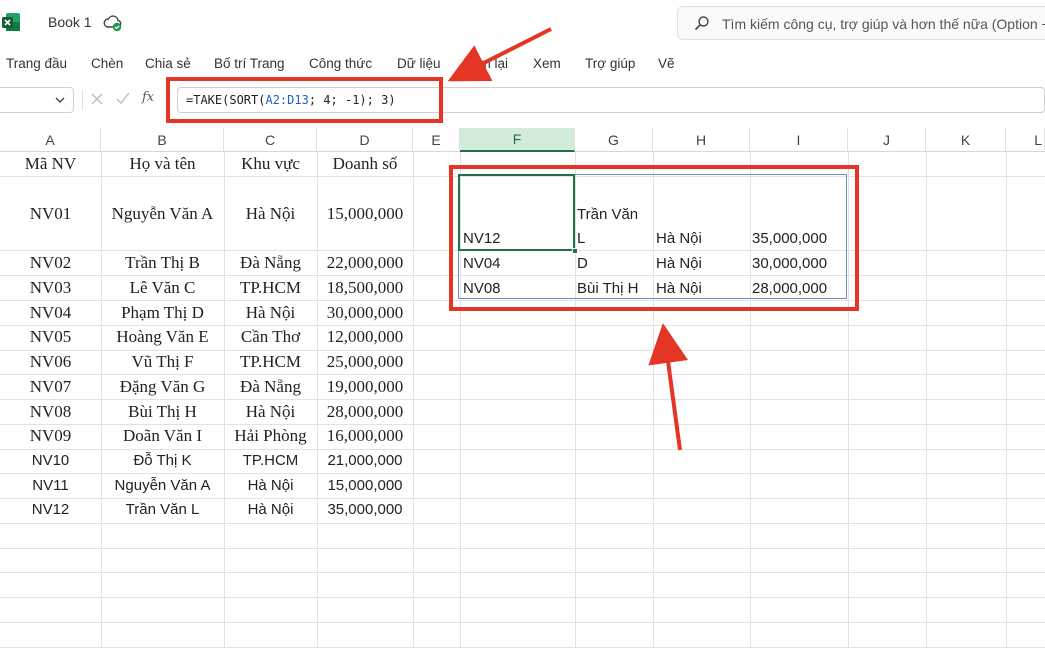 The height and width of the screenshot is (648, 1045). Describe the element at coordinates (70, 22) in the screenshot. I see `workbook-title: Book 1` at that location.